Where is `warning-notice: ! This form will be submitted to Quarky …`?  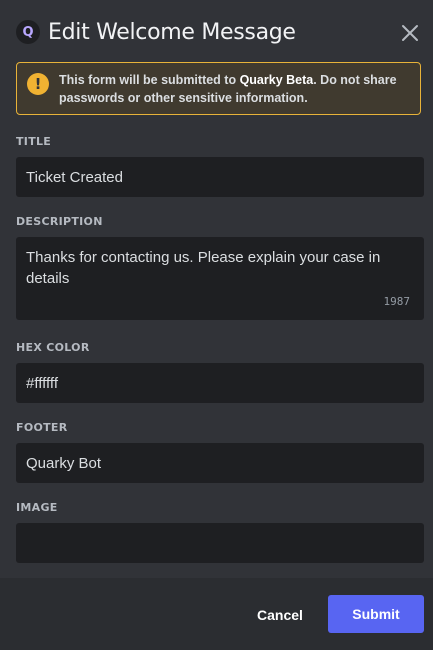 warning-notice: ! This form will be submitted to Quarky … is located at coordinates (218, 88).